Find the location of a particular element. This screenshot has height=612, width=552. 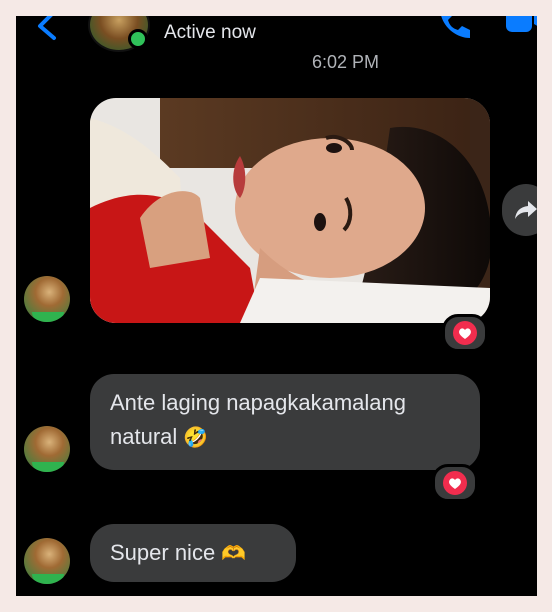

share-arrow-icon is located at coordinates (526, 210).